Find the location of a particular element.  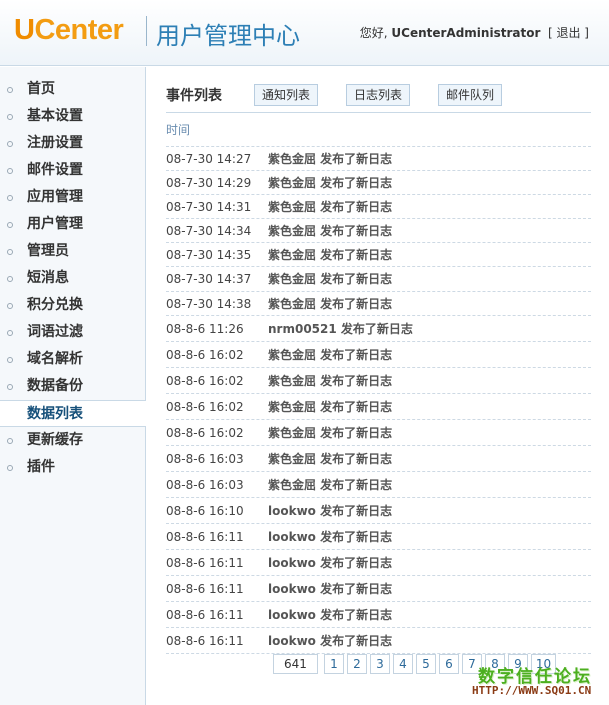

page-link: 1 is located at coordinates (333, 664).